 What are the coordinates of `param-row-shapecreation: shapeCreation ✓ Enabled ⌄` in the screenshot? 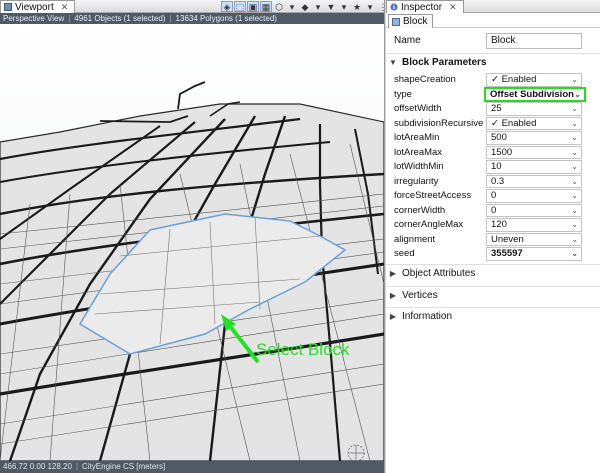 It's located at (493, 80).